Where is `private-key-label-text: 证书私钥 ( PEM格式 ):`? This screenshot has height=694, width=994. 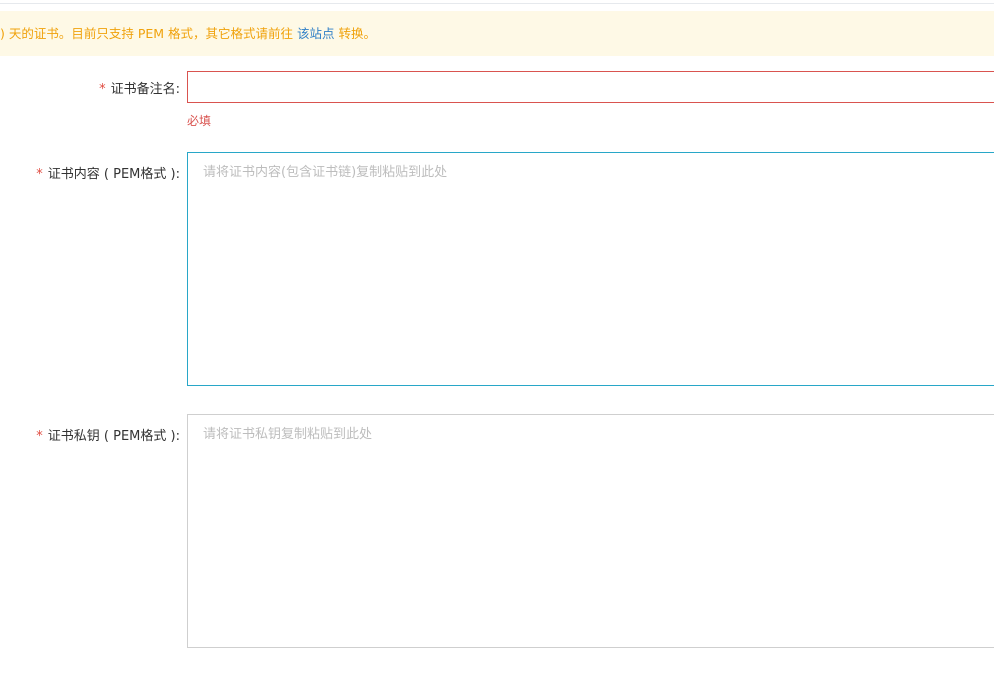 private-key-label-text: 证书私钥 ( PEM格式 ): is located at coordinates (113, 436).